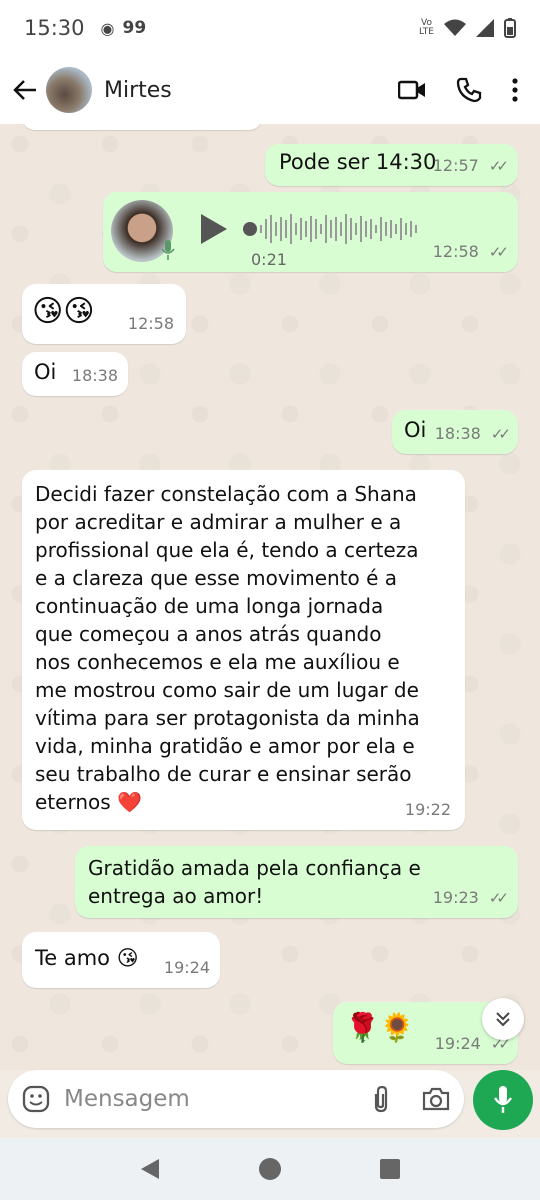  I want to click on voice-call-icon, so click(469, 90).